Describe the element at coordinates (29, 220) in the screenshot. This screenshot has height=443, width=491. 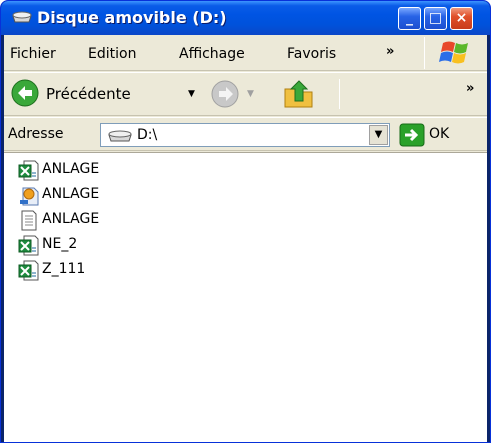
I see `text-file-icon` at that location.